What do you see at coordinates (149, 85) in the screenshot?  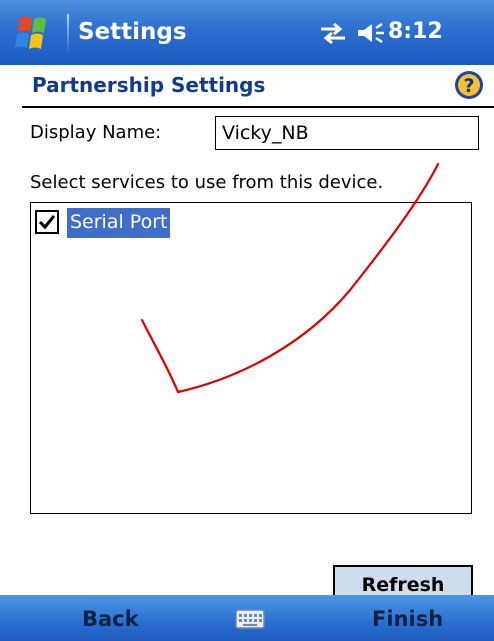 I see `page-title: Partnership Settings` at bounding box center [149, 85].